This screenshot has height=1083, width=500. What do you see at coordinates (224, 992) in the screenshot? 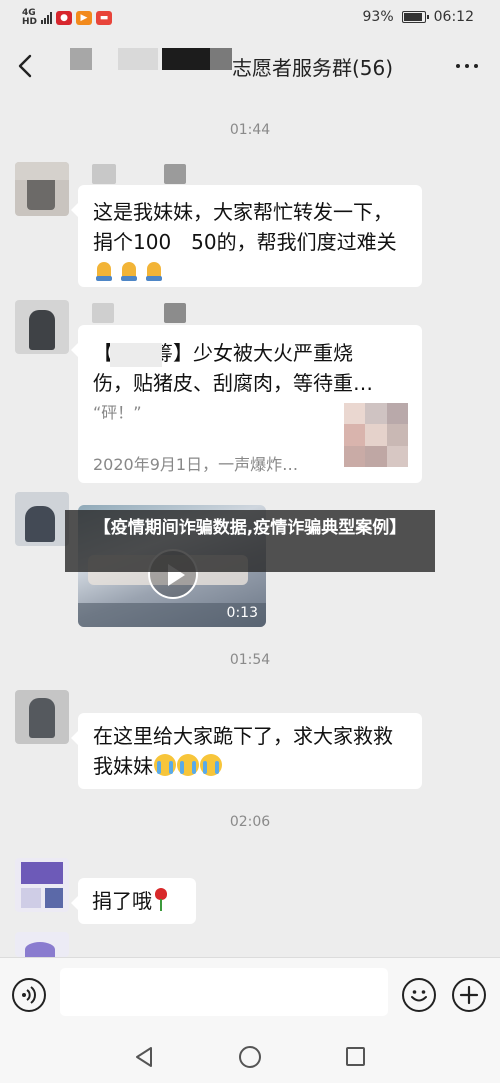
I see `message-input` at bounding box center [224, 992].